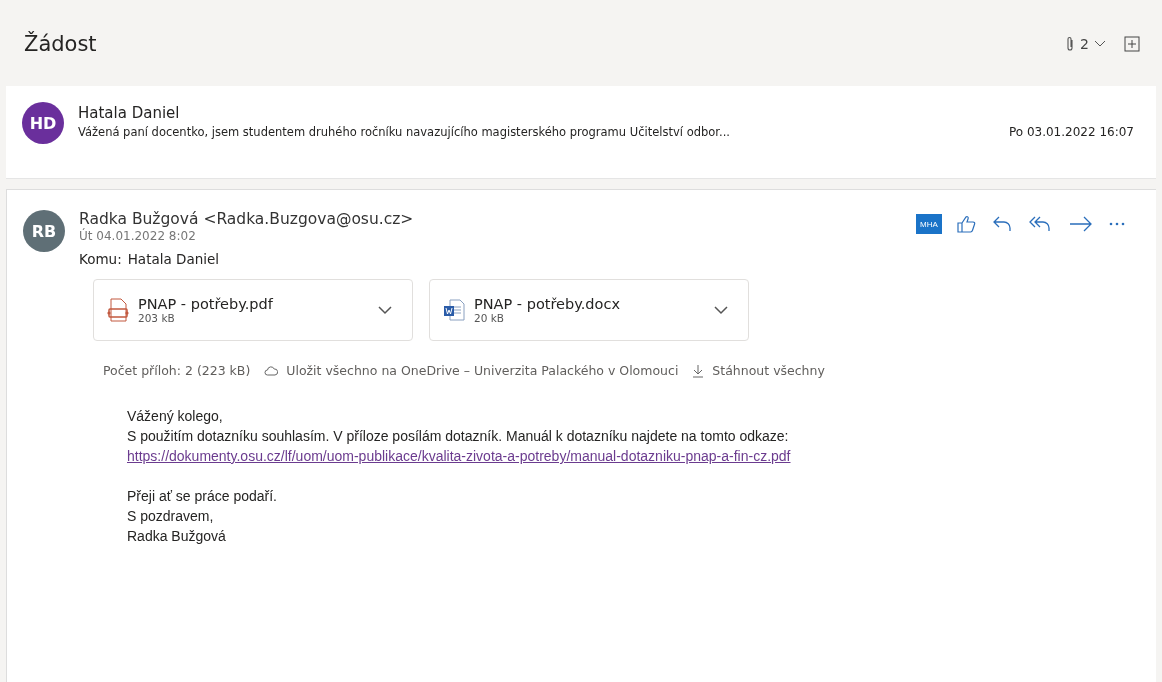 The height and width of the screenshot is (682, 1162). I want to click on sender-name: Hatala Daniel, so click(129, 113).